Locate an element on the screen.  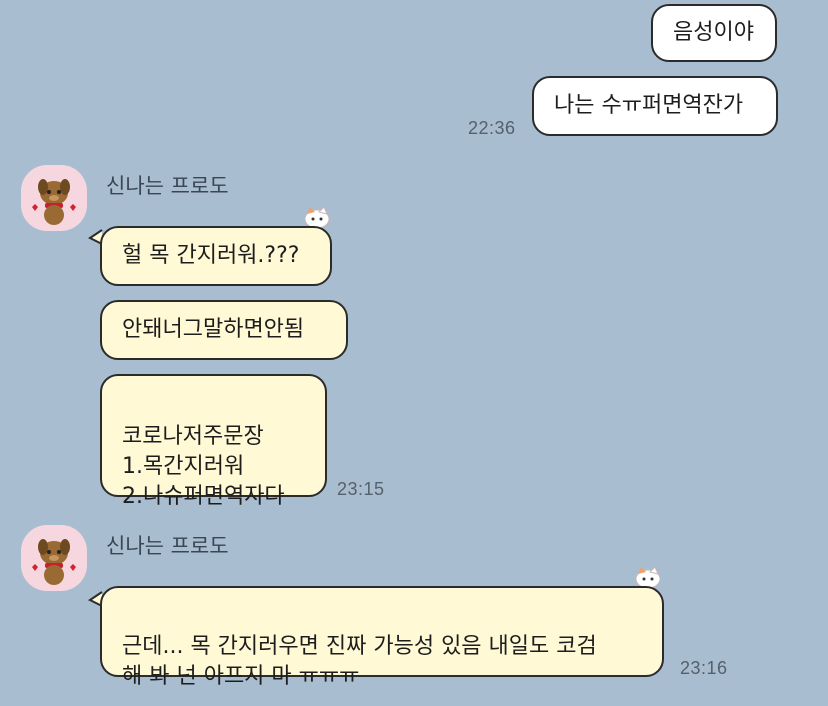
friend-message-text-2: 안돼너그말하면안됨 is located at coordinates (213, 329).